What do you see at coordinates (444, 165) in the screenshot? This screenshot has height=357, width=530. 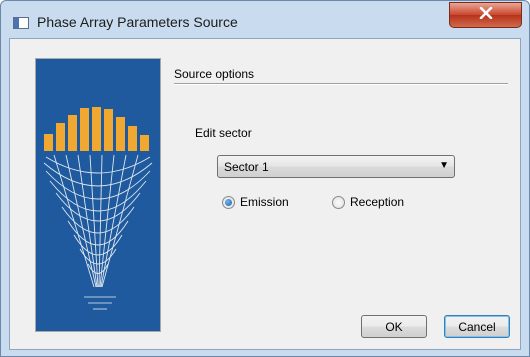 I see `chevron-down-icon: ▼` at bounding box center [444, 165].